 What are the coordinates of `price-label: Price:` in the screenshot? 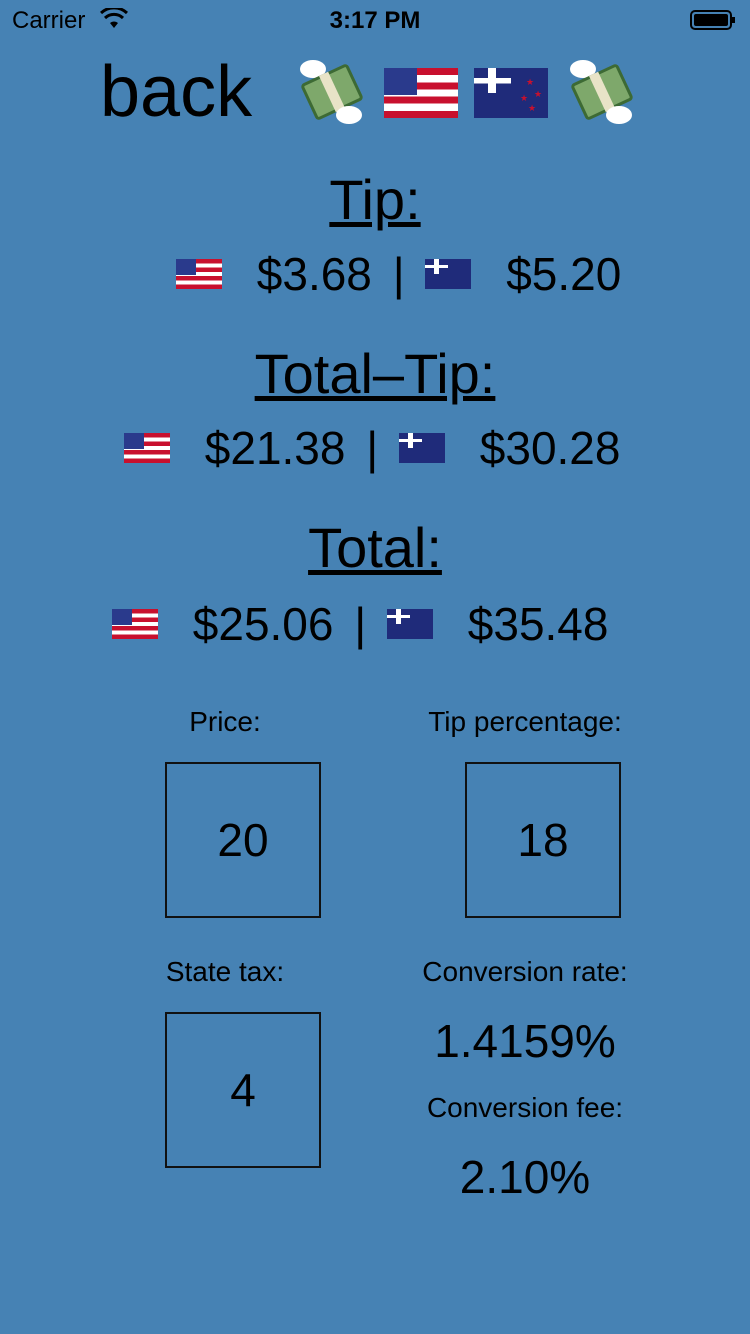 It's located at (225, 721).